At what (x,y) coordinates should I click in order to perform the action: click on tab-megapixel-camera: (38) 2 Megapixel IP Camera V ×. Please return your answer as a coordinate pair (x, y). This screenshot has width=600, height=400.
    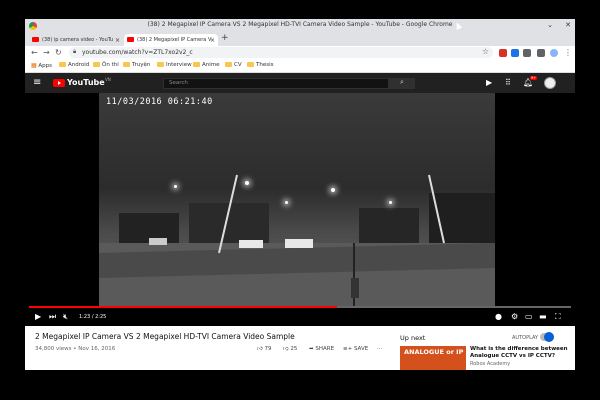
    Looking at the image, I should click on (171, 40).